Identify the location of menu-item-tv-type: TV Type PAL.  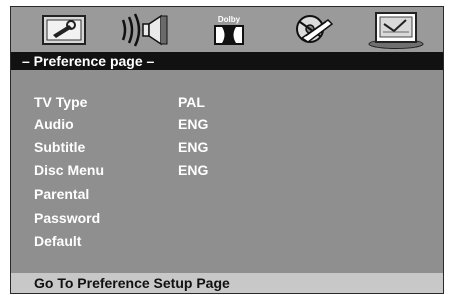
(184, 102).